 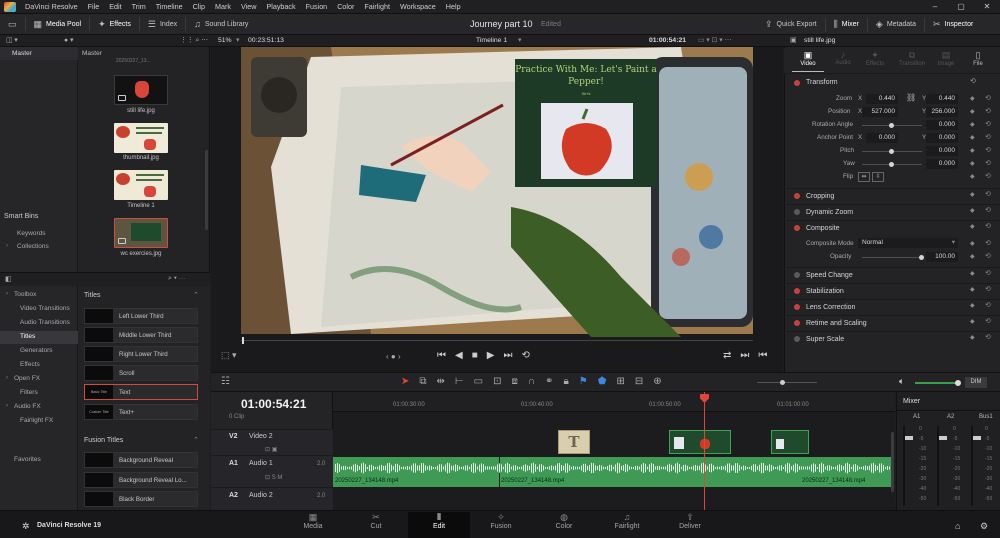 What do you see at coordinates (162, 24) in the screenshot?
I see `index-button: ☰ Index` at bounding box center [162, 24].